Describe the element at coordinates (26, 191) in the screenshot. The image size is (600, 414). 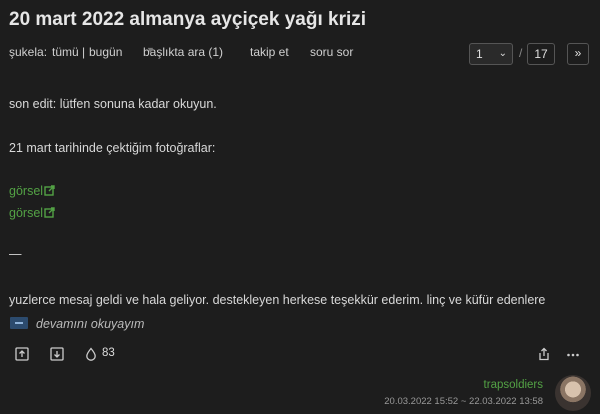
I see `image-link-1-label: görsel` at that location.